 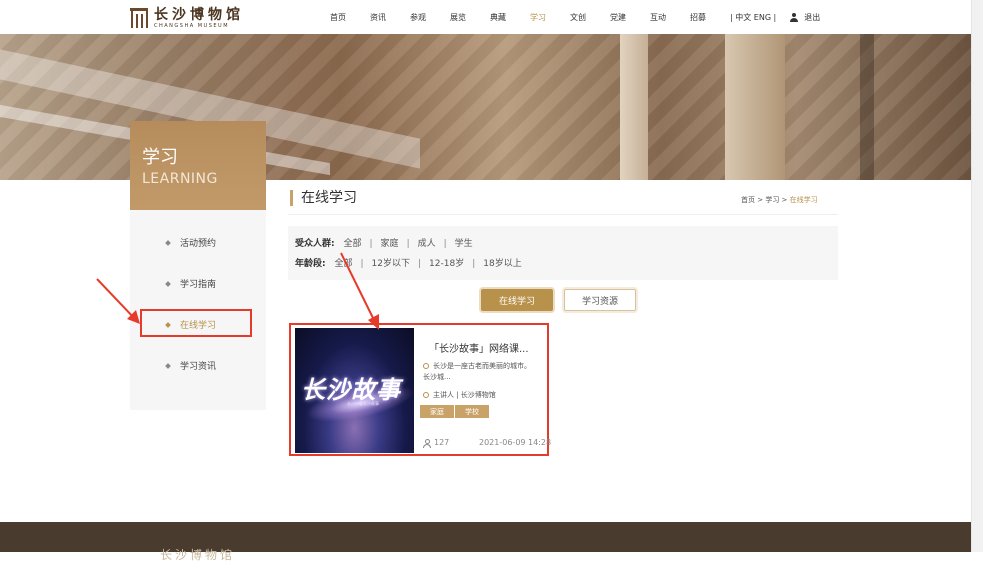 What do you see at coordinates (198, 367) in the screenshot?
I see `sidebar-item-label: 学习资讯` at bounding box center [198, 367].